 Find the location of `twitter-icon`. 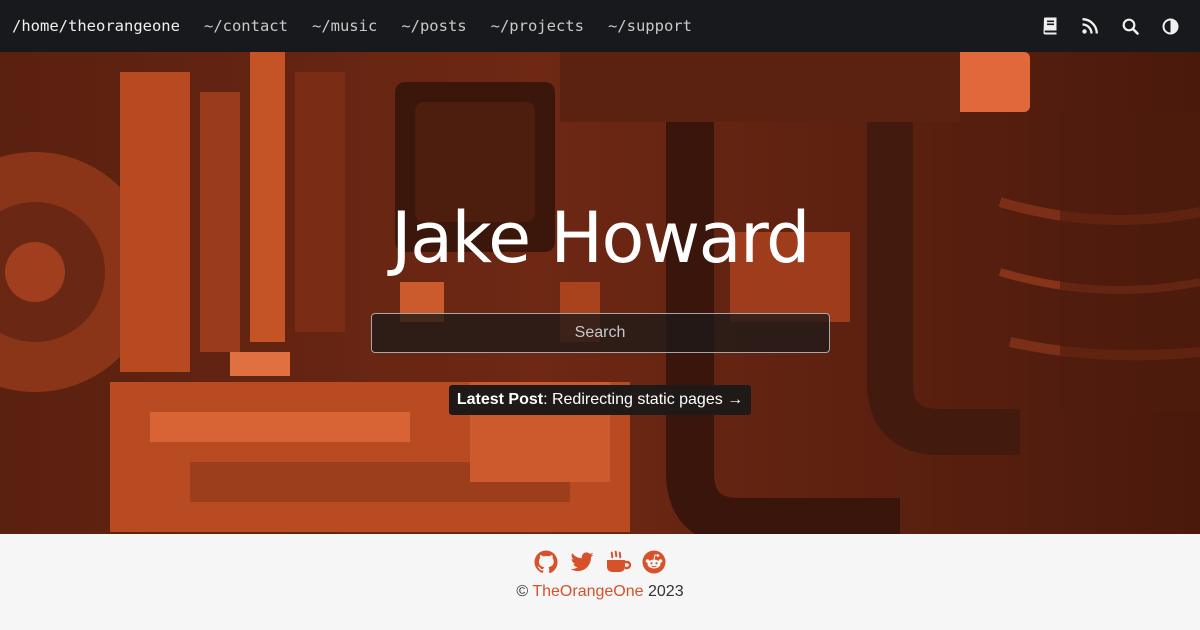

twitter-icon is located at coordinates (582, 562).